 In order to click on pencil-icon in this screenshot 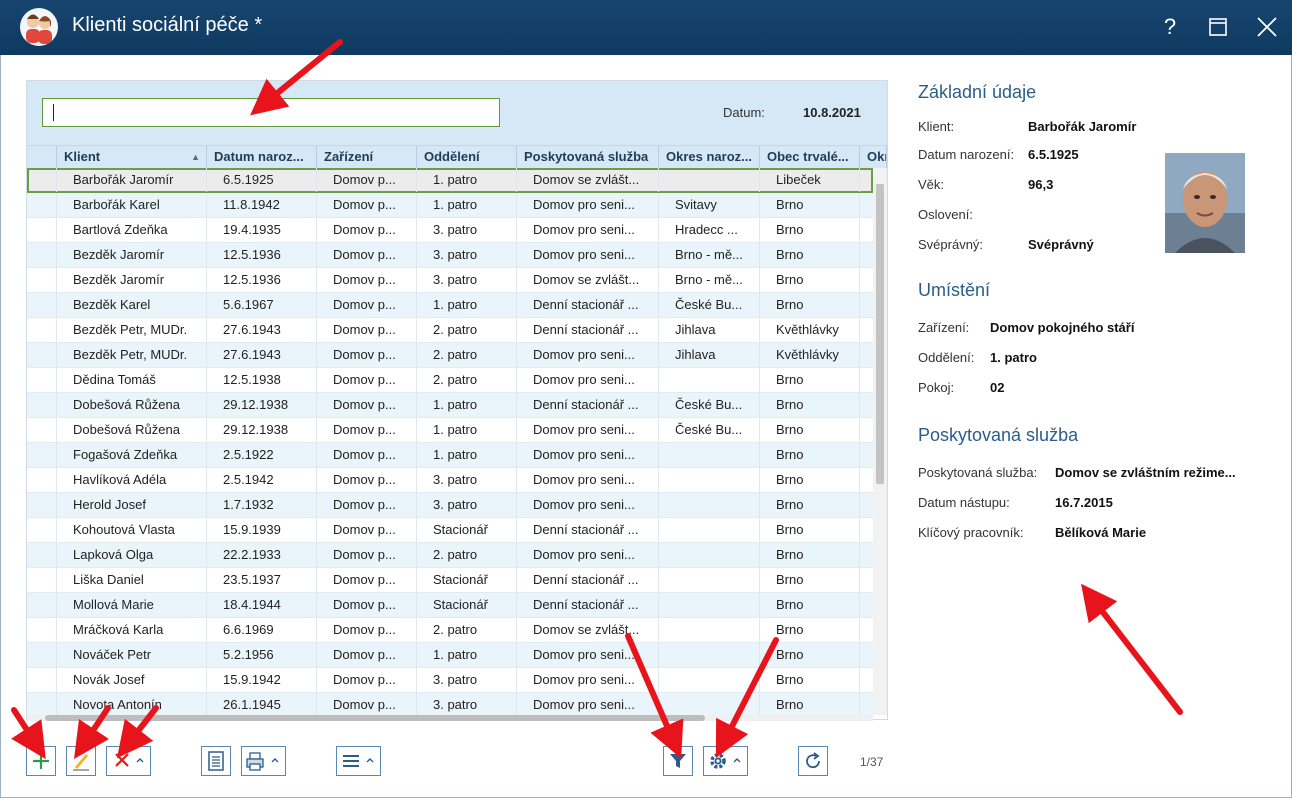, I will do `click(81, 762)`.